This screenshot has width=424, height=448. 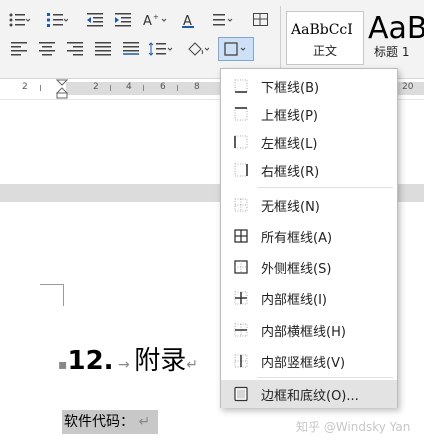 I want to click on character-border-icon: A, so click(x=188, y=21).